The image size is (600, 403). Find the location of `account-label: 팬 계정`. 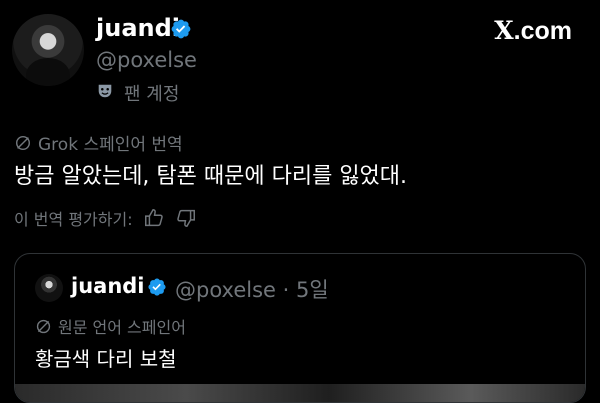

account-label: 팬 계정 is located at coordinates (137, 93).